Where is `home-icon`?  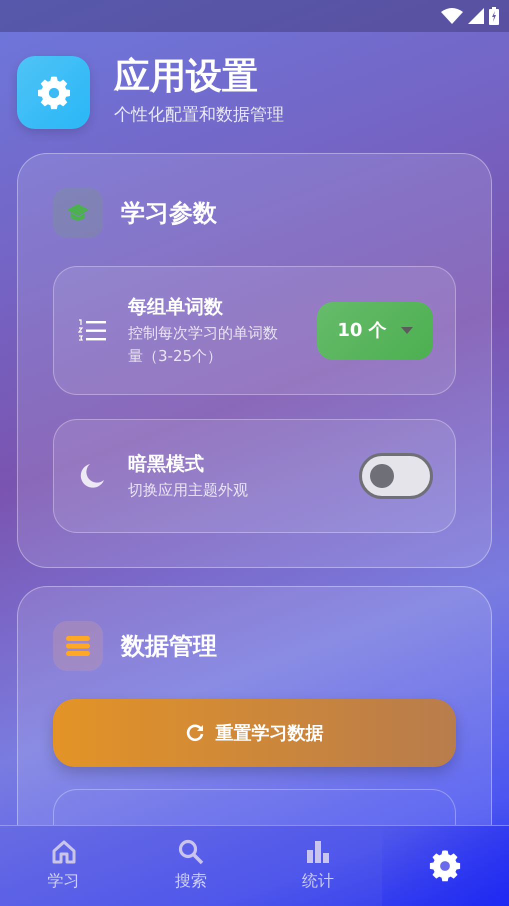 home-icon is located at coordinates (63, 852).